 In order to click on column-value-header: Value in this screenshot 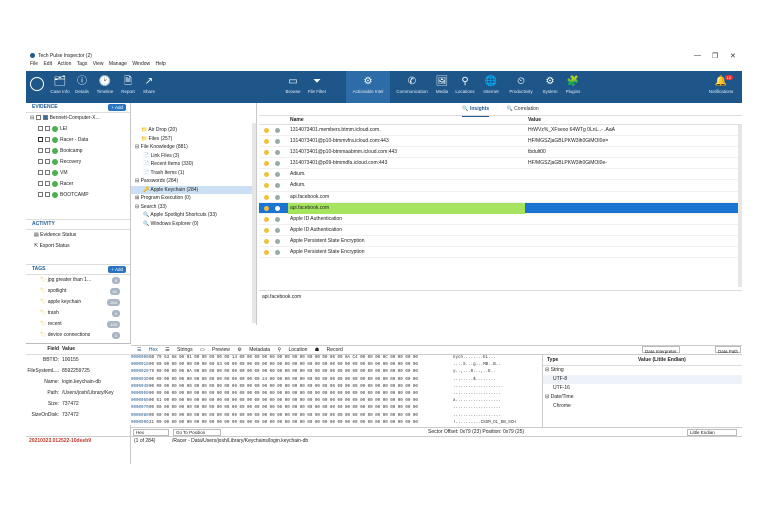, I will do `click(628, 120)`.